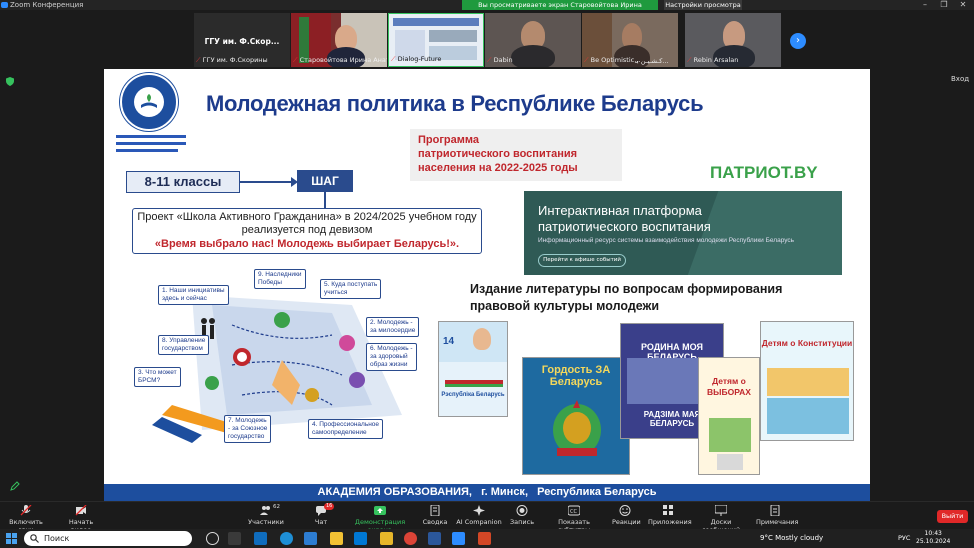 Image resolution: width=974 pixels, height=548 pixels. Describe the element at coordinates (4, 5) in the screenshot. I see `zoom-logo-icon` at that location.